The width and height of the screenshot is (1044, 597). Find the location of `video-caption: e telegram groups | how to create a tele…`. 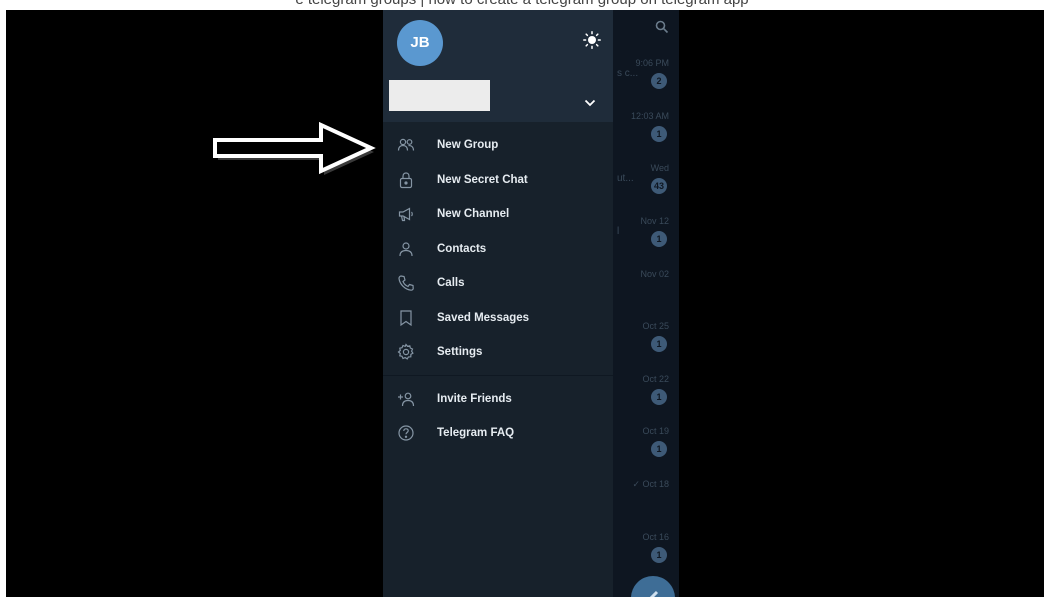

video-caption: e telegram groups | how to create a tele… is located at coordinates (522, 4).